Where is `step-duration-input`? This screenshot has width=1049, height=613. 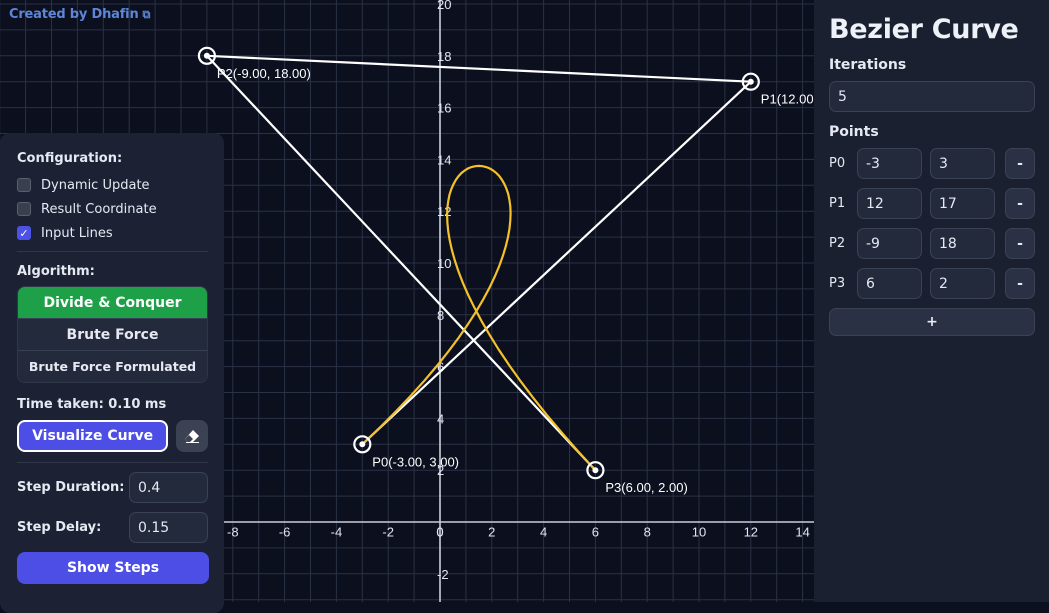
step-duration-input is located at coordinates (168, 487).